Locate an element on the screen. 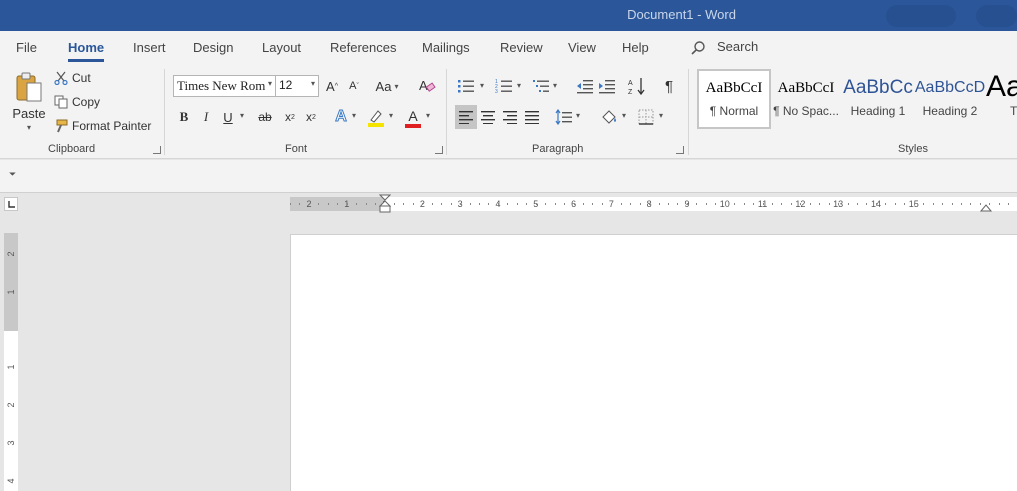 The height and width of the screenshot is (491, 1017). font-color-glyph: A is located at coordinates (413, 115).